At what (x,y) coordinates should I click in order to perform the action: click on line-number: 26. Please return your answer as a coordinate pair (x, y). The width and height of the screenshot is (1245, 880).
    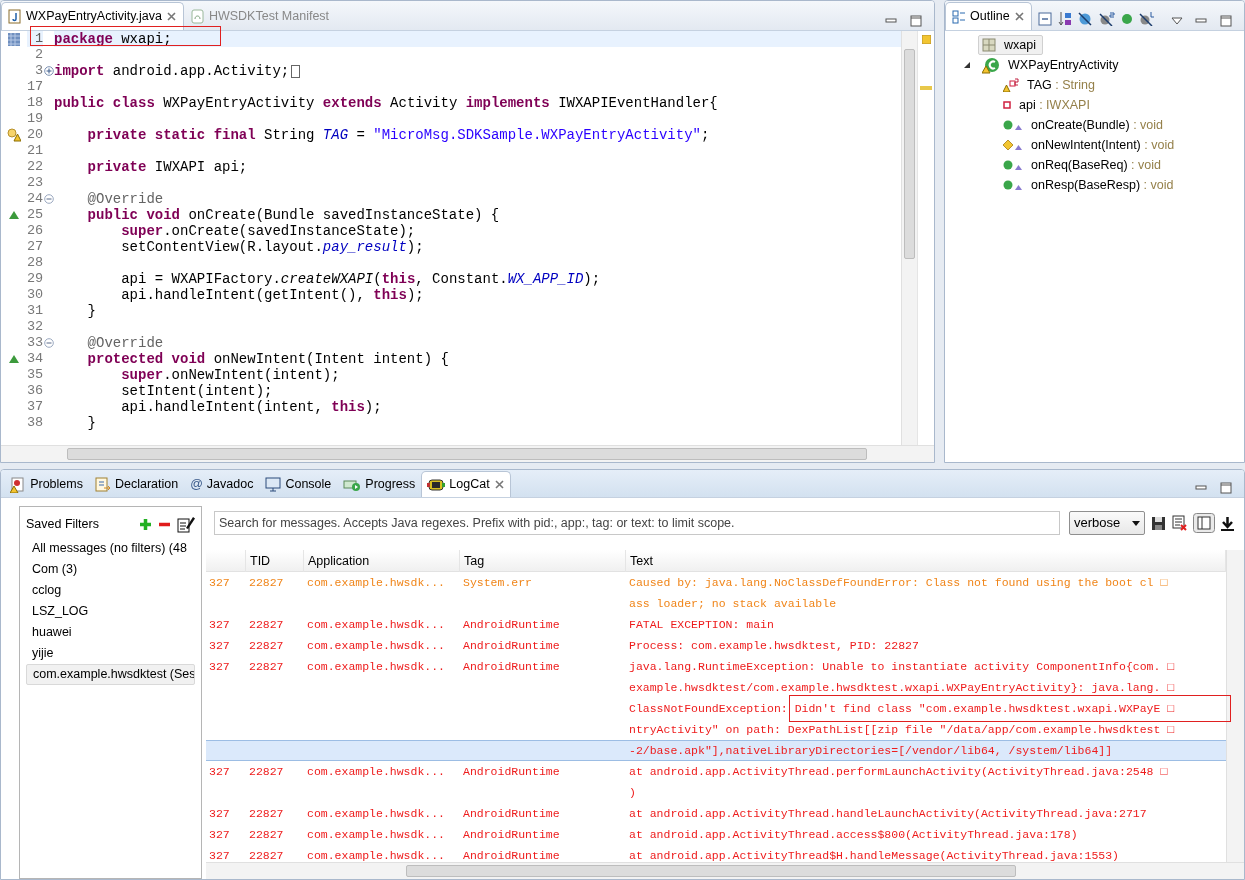
    Looking at the image, I should click on (35, 231).